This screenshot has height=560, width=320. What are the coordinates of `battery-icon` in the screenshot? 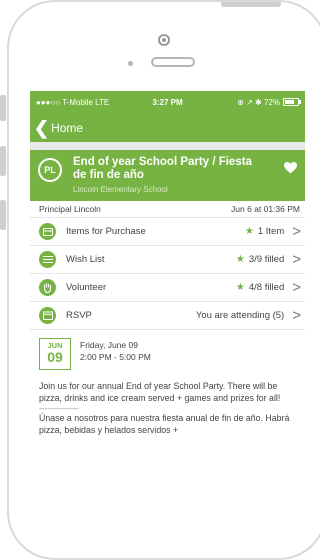 It's located at (292, 102).